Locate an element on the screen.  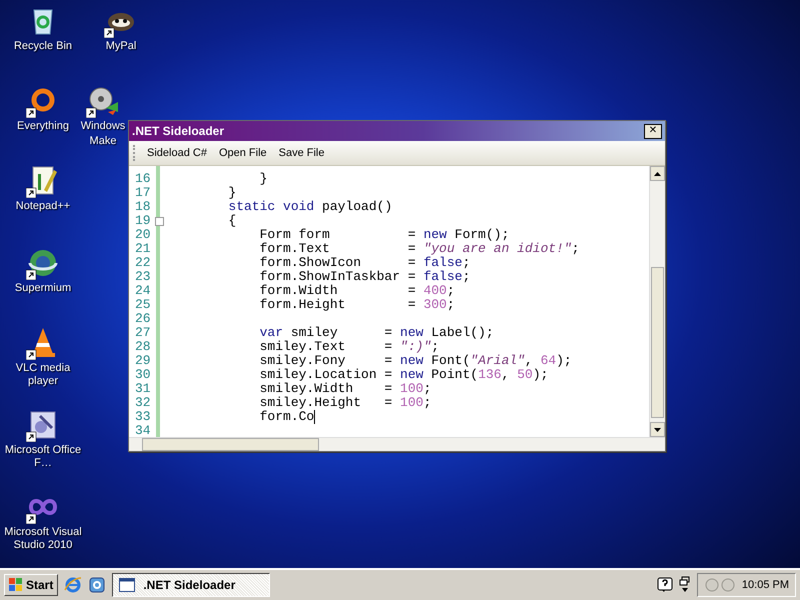
code-line: smiley.Text = ":)"; is located at coordinates (350, 347).